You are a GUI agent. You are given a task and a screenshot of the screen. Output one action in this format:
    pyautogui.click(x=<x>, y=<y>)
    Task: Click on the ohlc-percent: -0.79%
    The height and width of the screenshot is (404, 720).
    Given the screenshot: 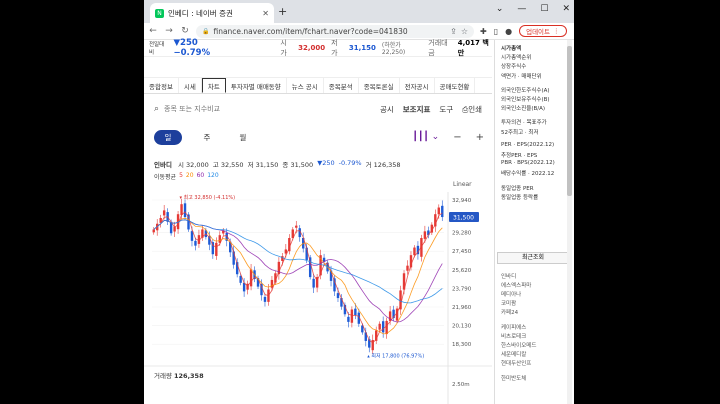 What is the action you would take?
    pyautogui.click(x=350, y=163)
    